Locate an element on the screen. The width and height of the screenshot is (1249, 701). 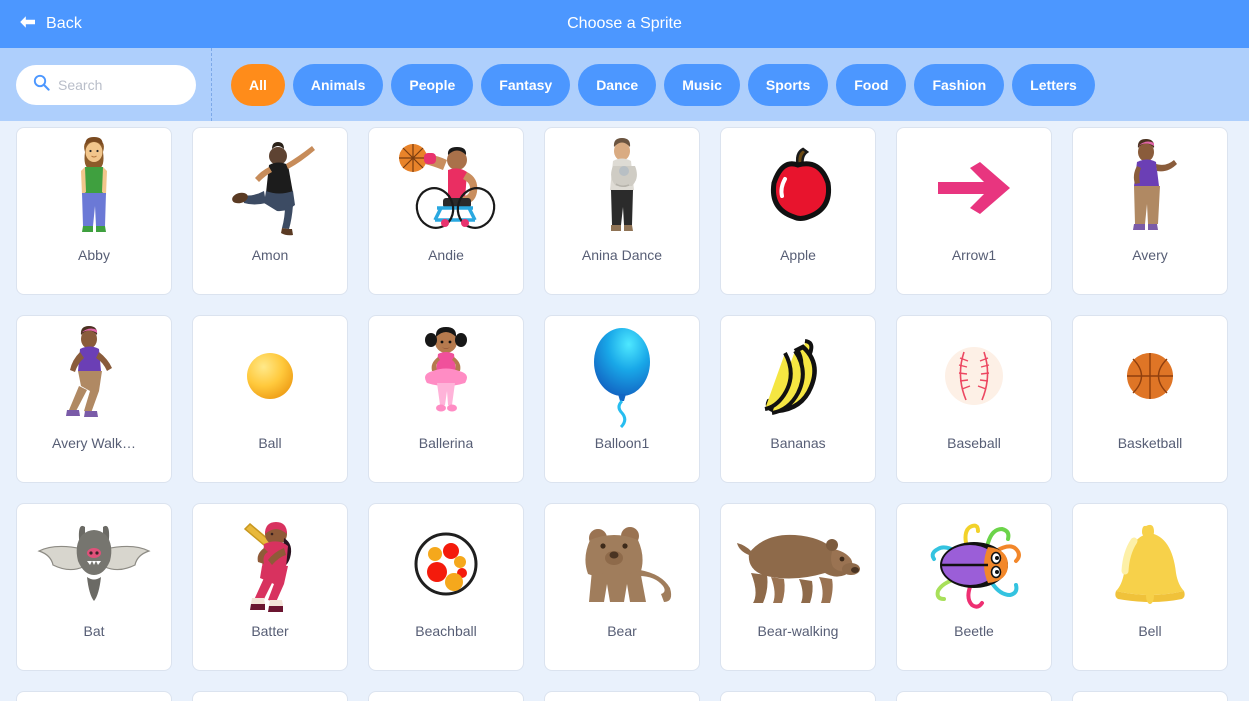
search-box is located at coordinates (106, 84).